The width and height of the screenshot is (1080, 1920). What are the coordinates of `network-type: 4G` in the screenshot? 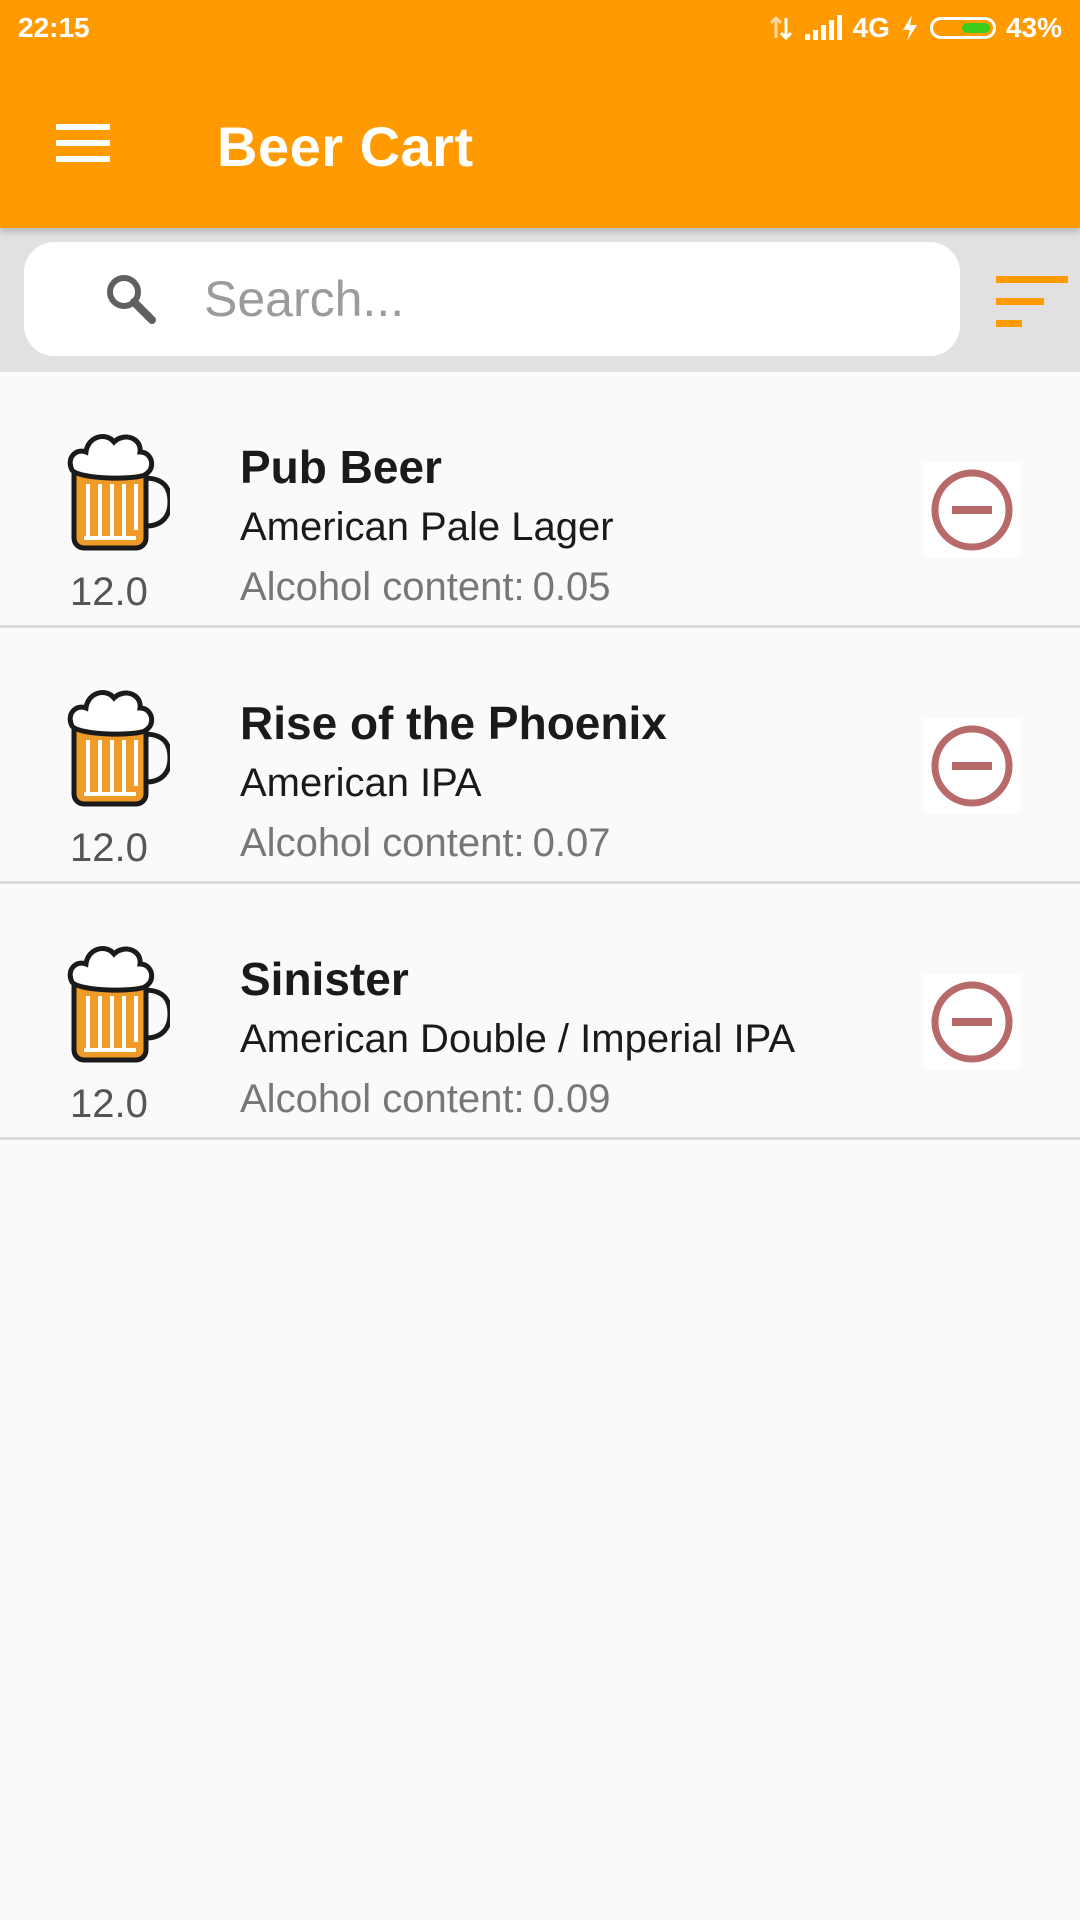 It's located at (871, 27).